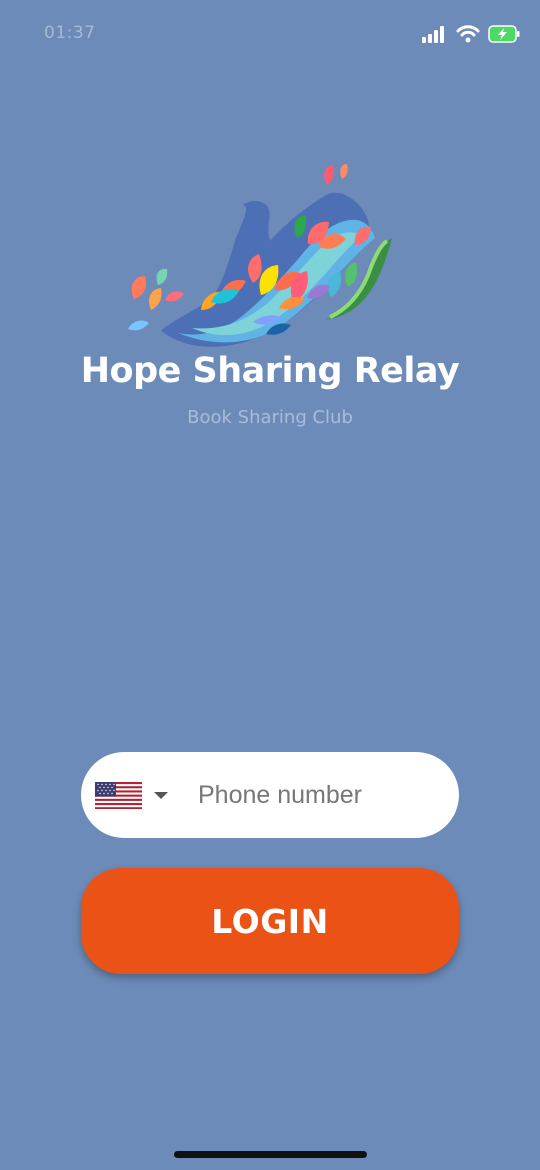  Describe the element at coordinates (270, 921) in the screenshot. I see `login-button: LOGIN` at that location.